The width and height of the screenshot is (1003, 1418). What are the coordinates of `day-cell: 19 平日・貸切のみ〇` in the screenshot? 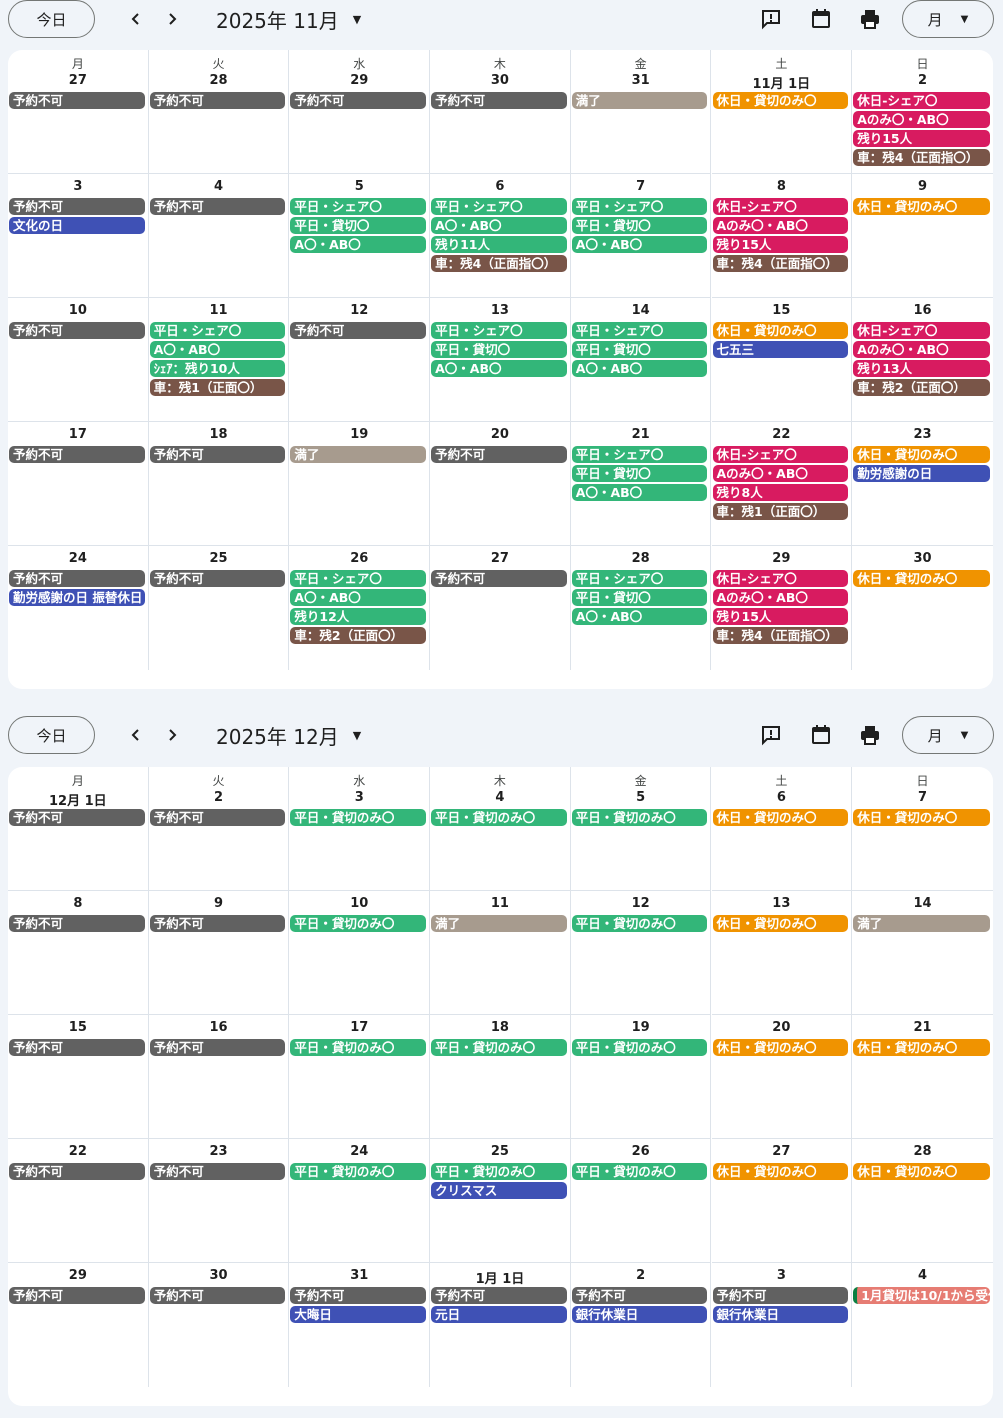 It's located at (641, 1077).